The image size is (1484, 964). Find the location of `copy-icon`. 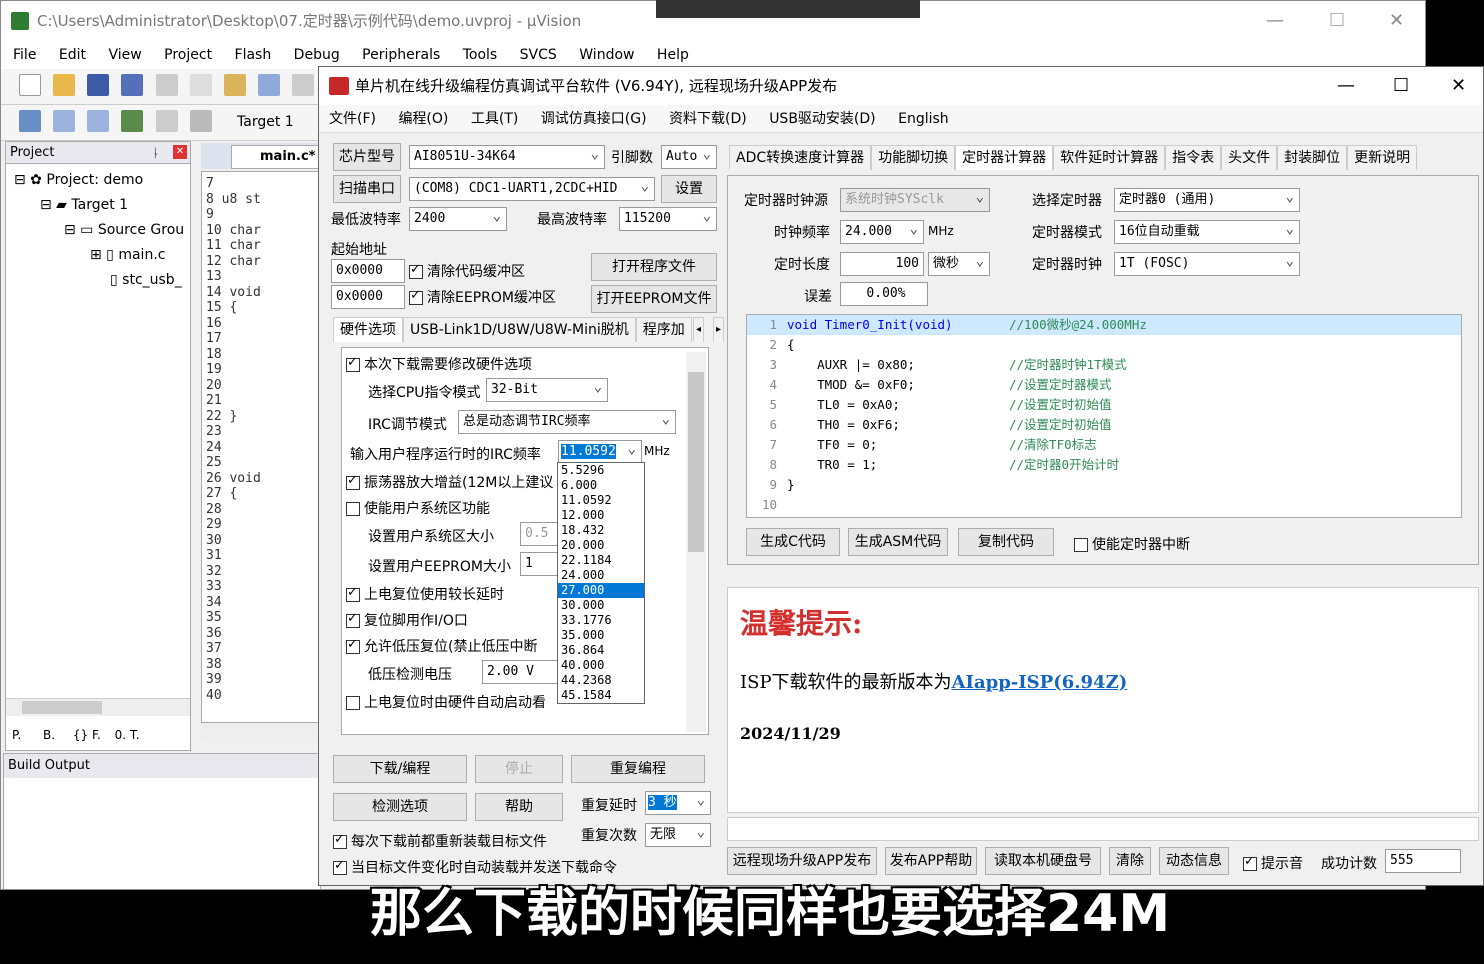

copy-icon is located at coordinates (200, 85).